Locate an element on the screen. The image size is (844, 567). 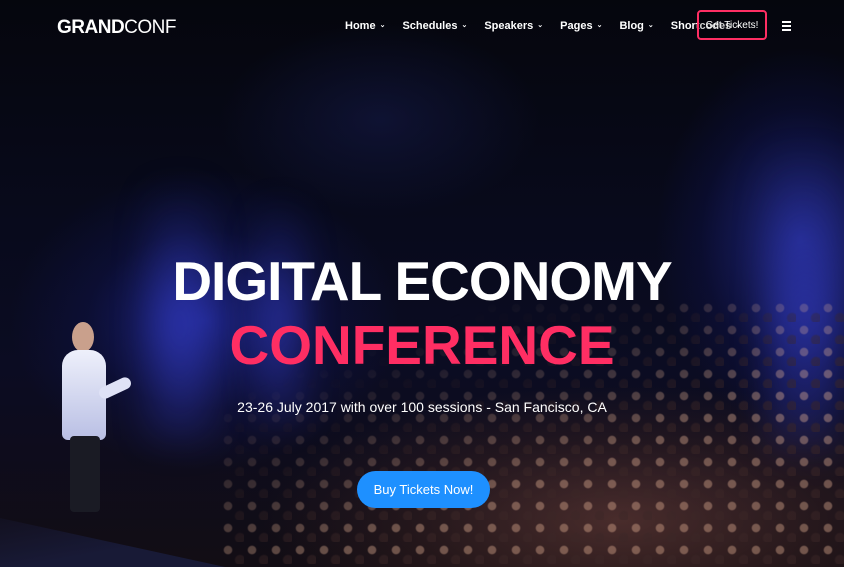
logo-bold-text: GRAND is located at coordinates (91, 27).